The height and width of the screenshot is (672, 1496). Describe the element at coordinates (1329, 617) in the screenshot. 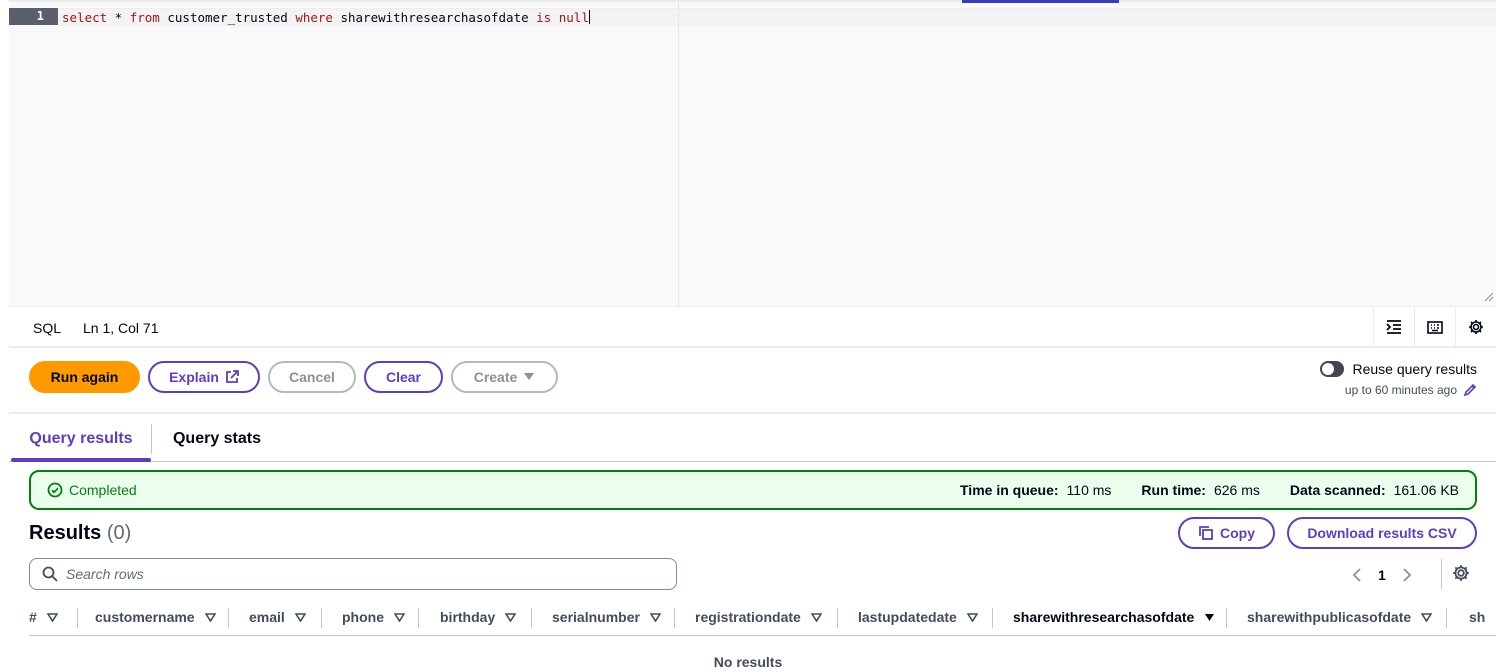

I see `column-header-label: sharewithpublicasofdate` at that location.